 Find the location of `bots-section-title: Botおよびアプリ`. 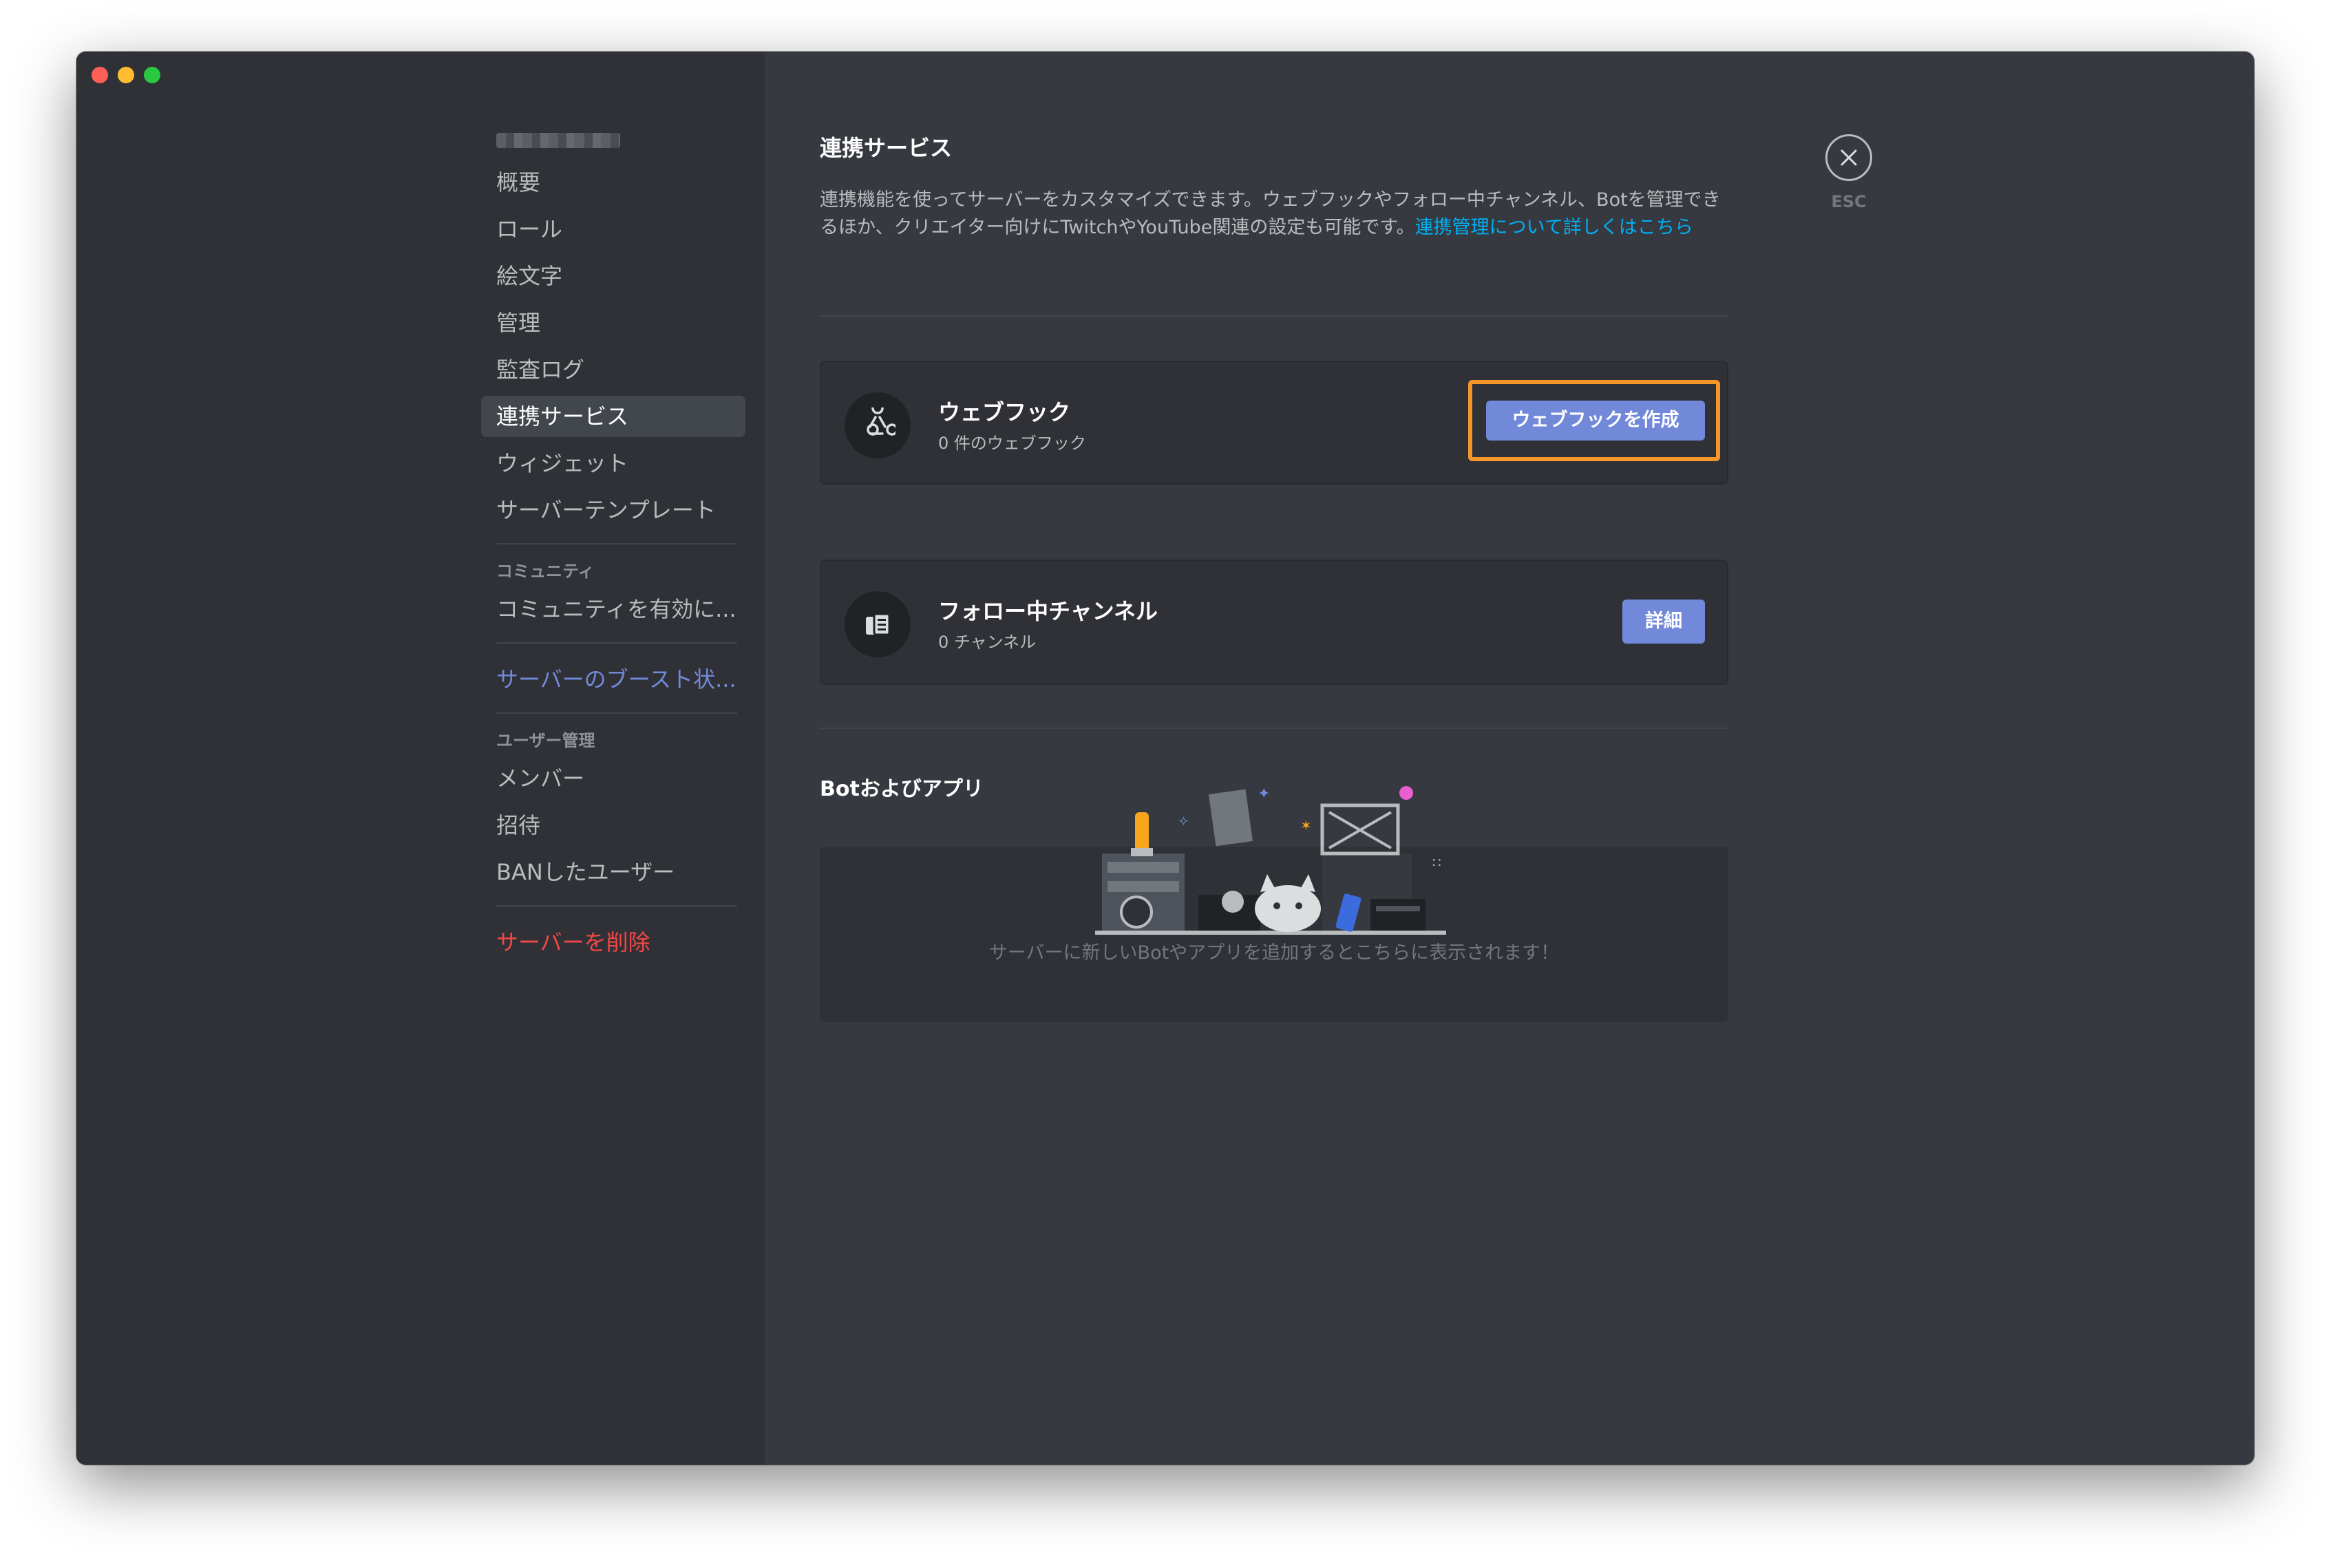

bots-section-title: Botおよびアプリ is located at coordinates (902, 789).